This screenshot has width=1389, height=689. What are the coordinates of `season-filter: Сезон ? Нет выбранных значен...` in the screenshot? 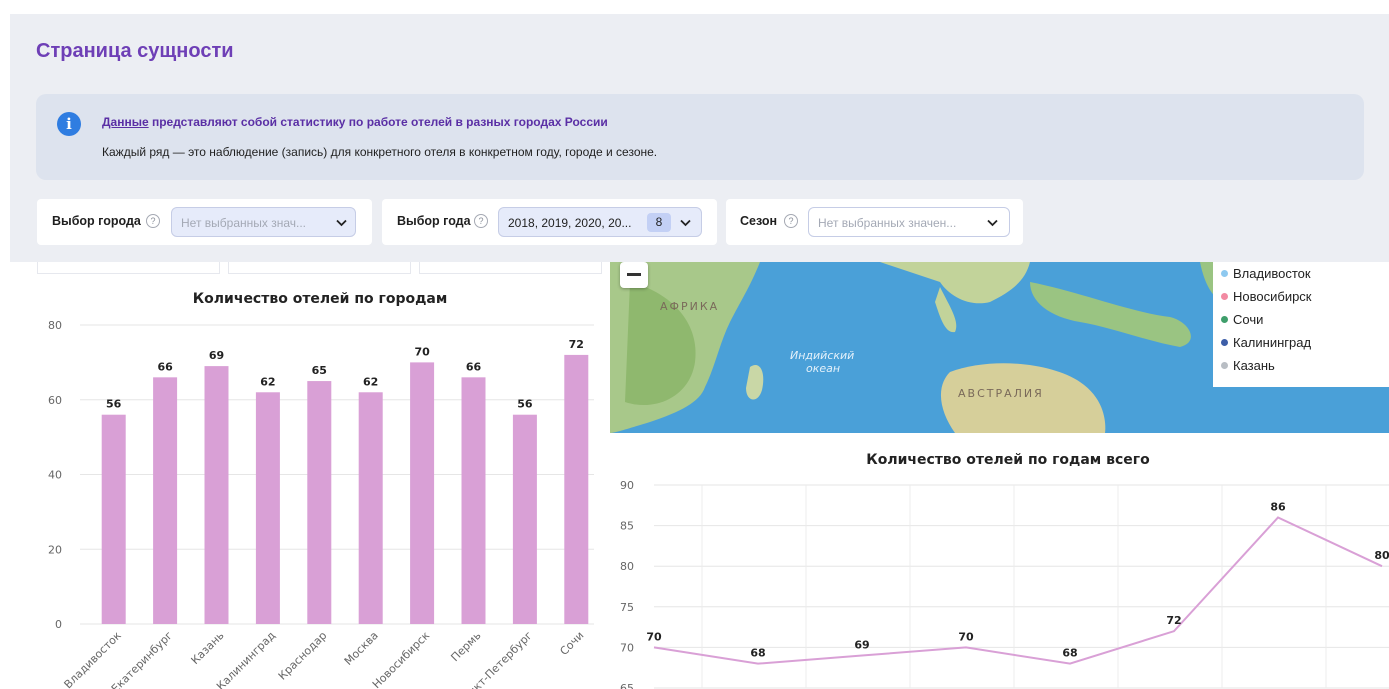 It's located at (874, 222).